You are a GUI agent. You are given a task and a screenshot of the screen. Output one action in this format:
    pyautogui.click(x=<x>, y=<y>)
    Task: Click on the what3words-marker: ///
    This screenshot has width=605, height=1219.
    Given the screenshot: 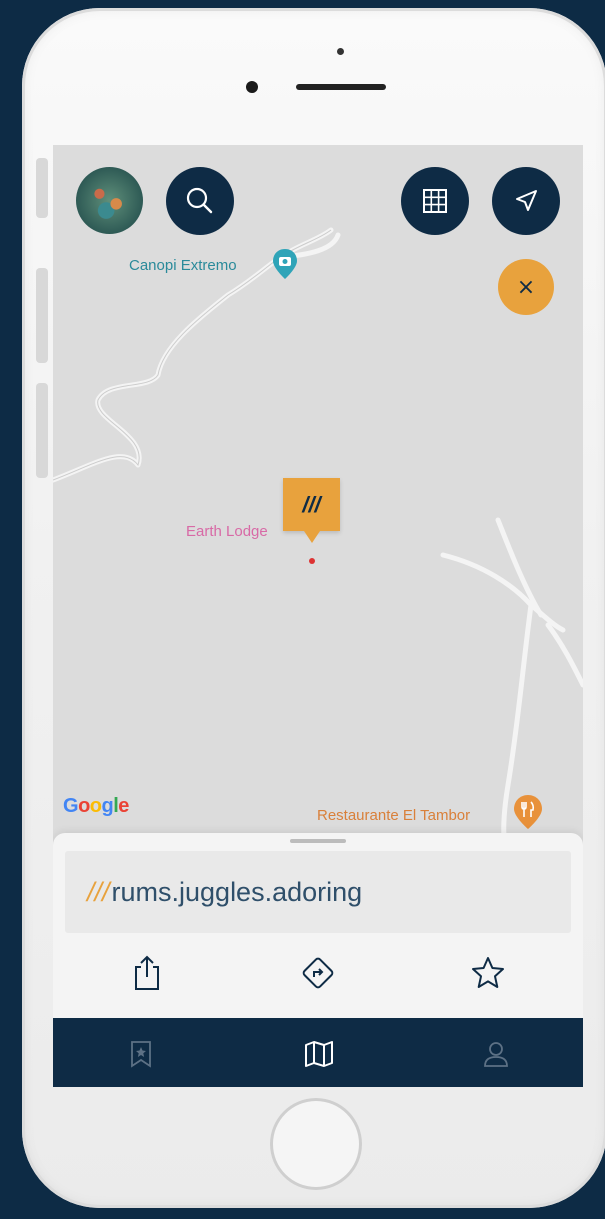 What is the action you would take?
    pyautogui.click(x=311, y=504)
    